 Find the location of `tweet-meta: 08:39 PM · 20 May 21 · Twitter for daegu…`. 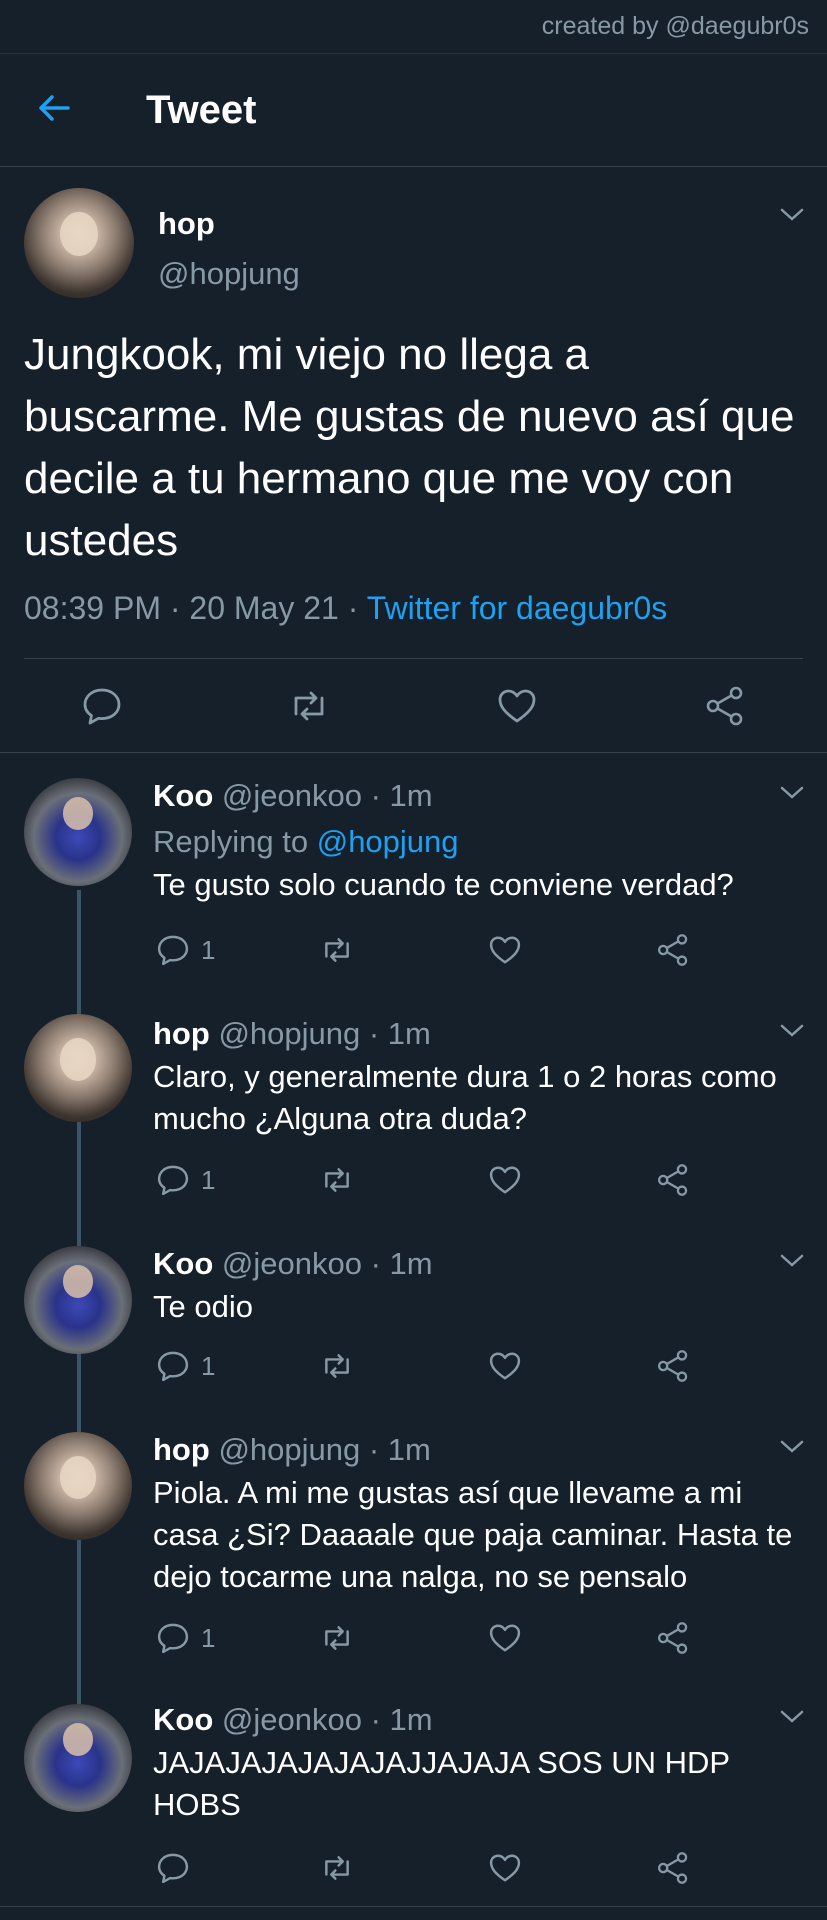

tweet-meta: 08:39 PM · 20 May 21 · Twitter for daegu… is located at coordinates (345, 608).